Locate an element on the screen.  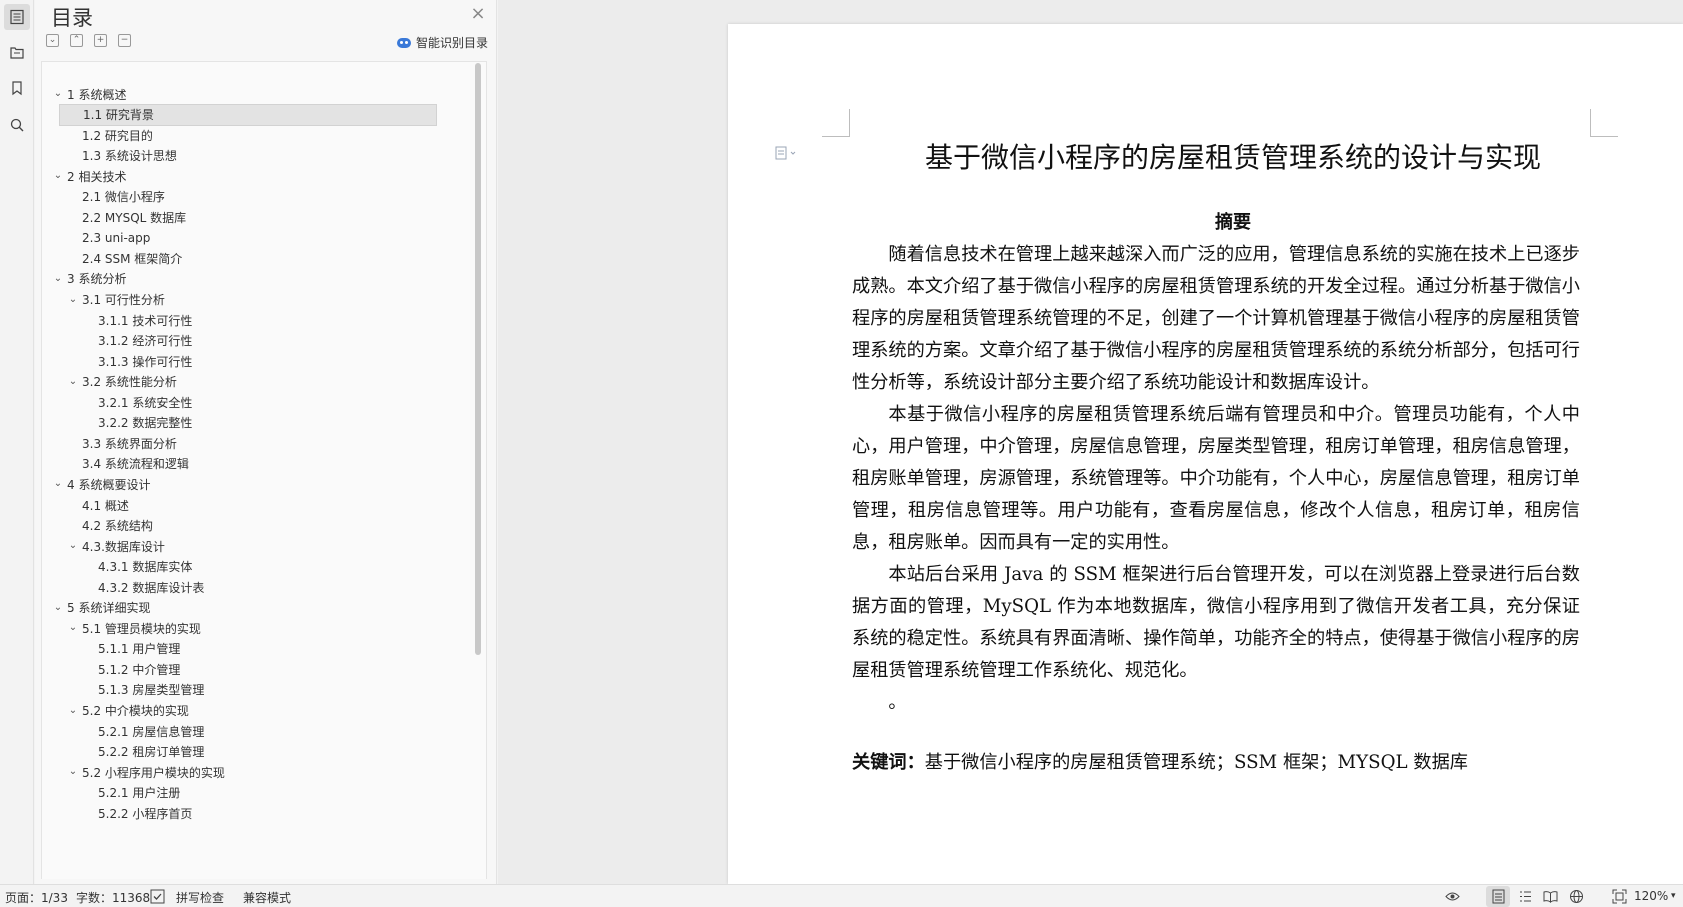
keywords-line: 关键词：基于微信小程序的房屋租赁管理系统；SSM 框架；MYSQL 数据库 is located at coordinates (1160, 761).